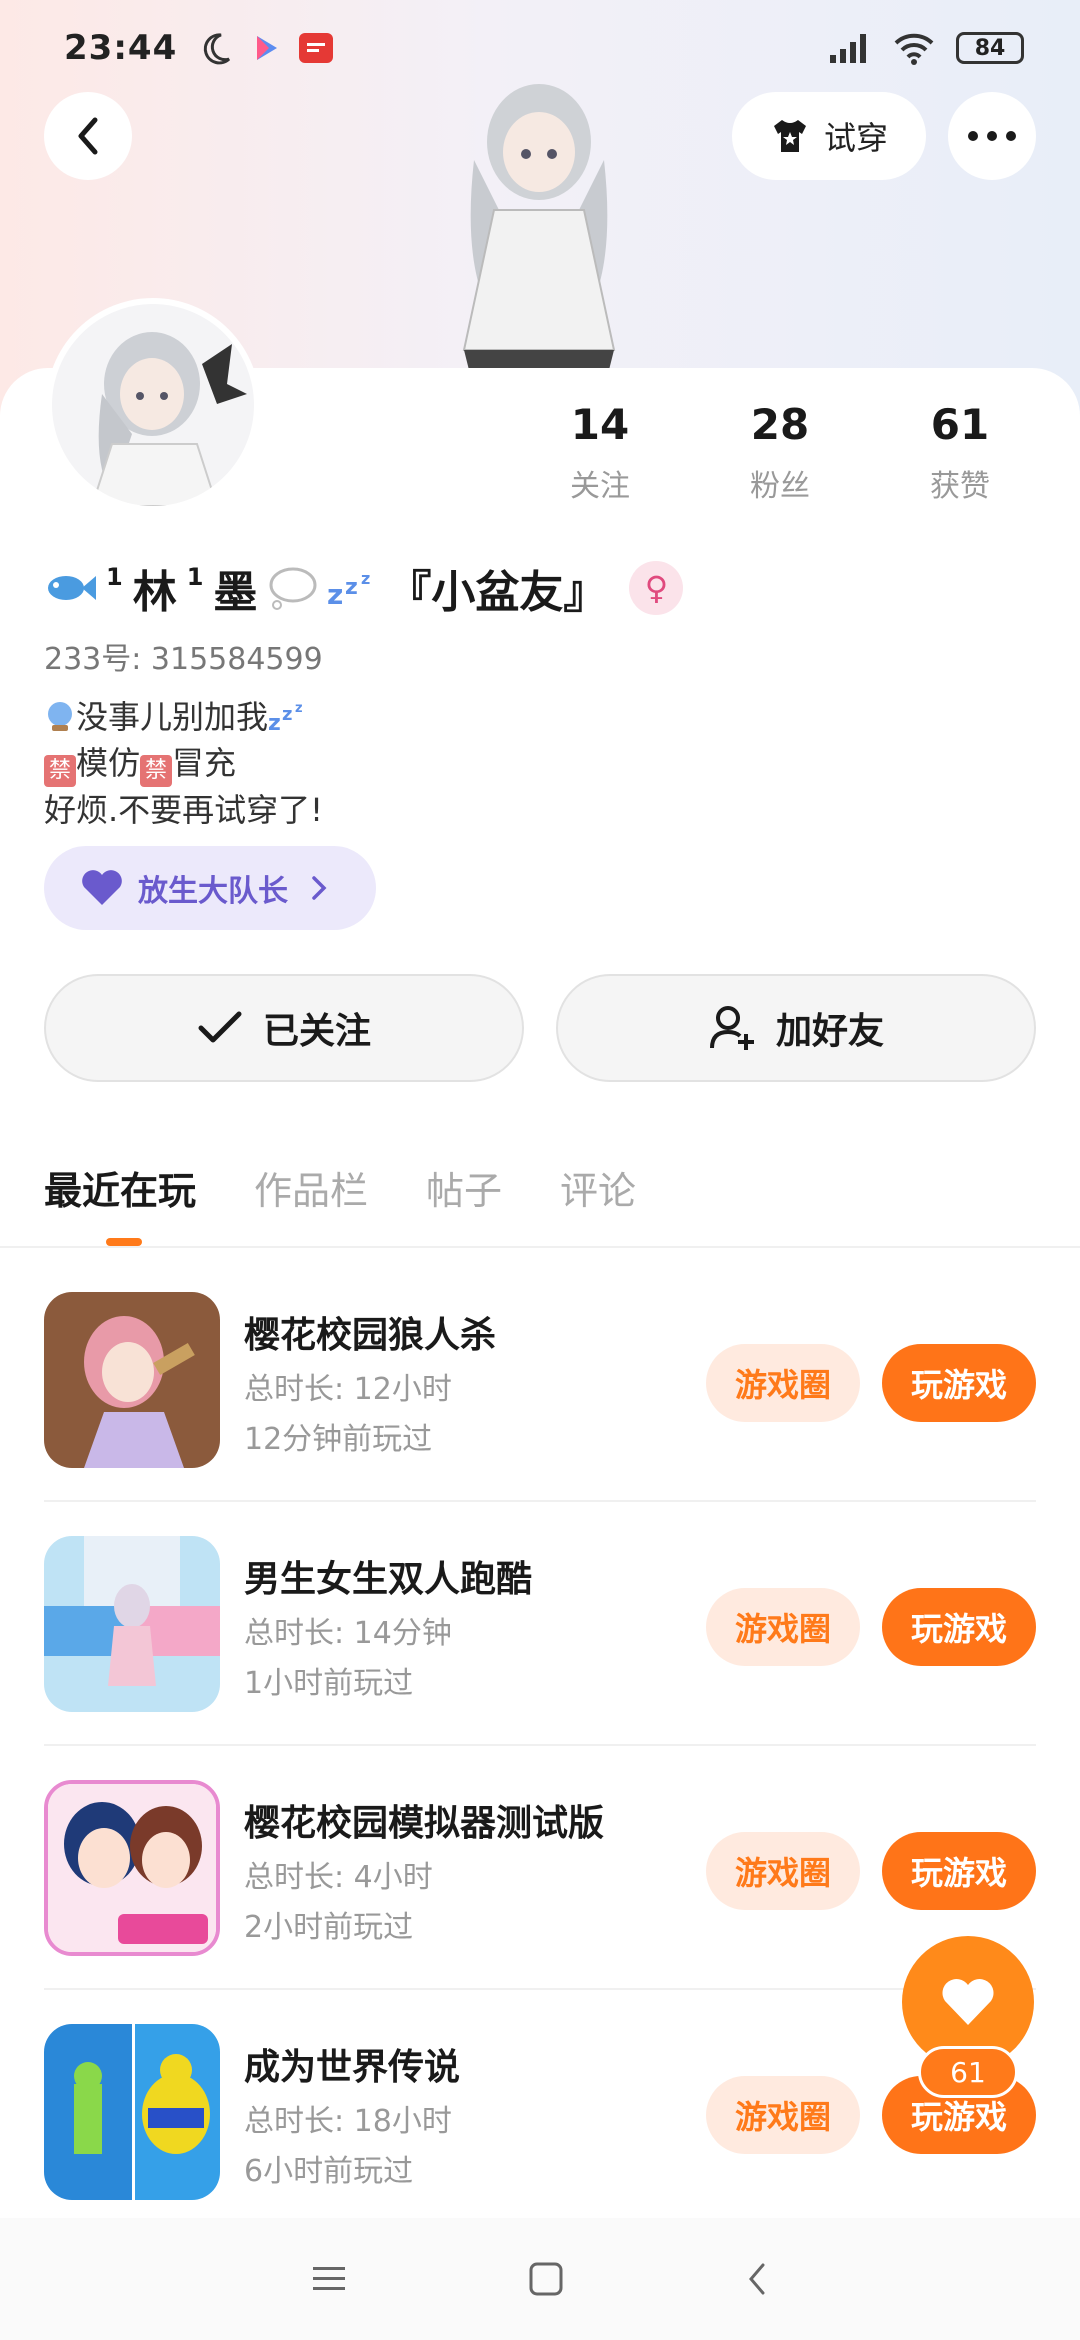  I want to click on bio-text: 冒充, so click(204, 763).